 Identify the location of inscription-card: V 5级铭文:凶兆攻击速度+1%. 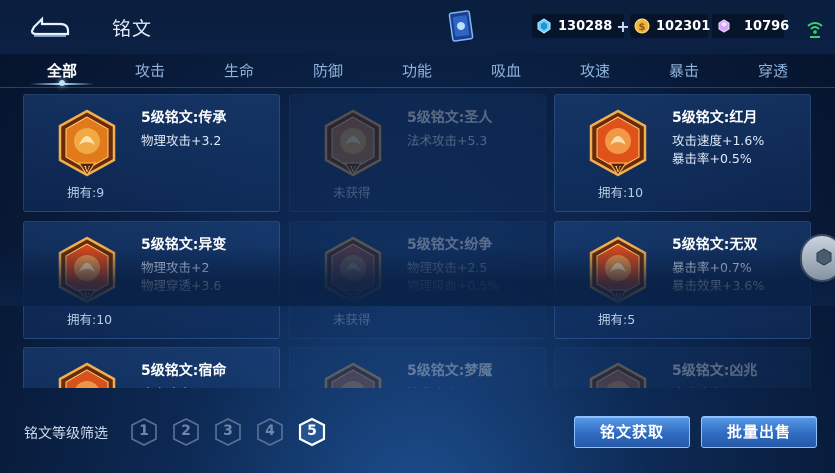
(682, 367).